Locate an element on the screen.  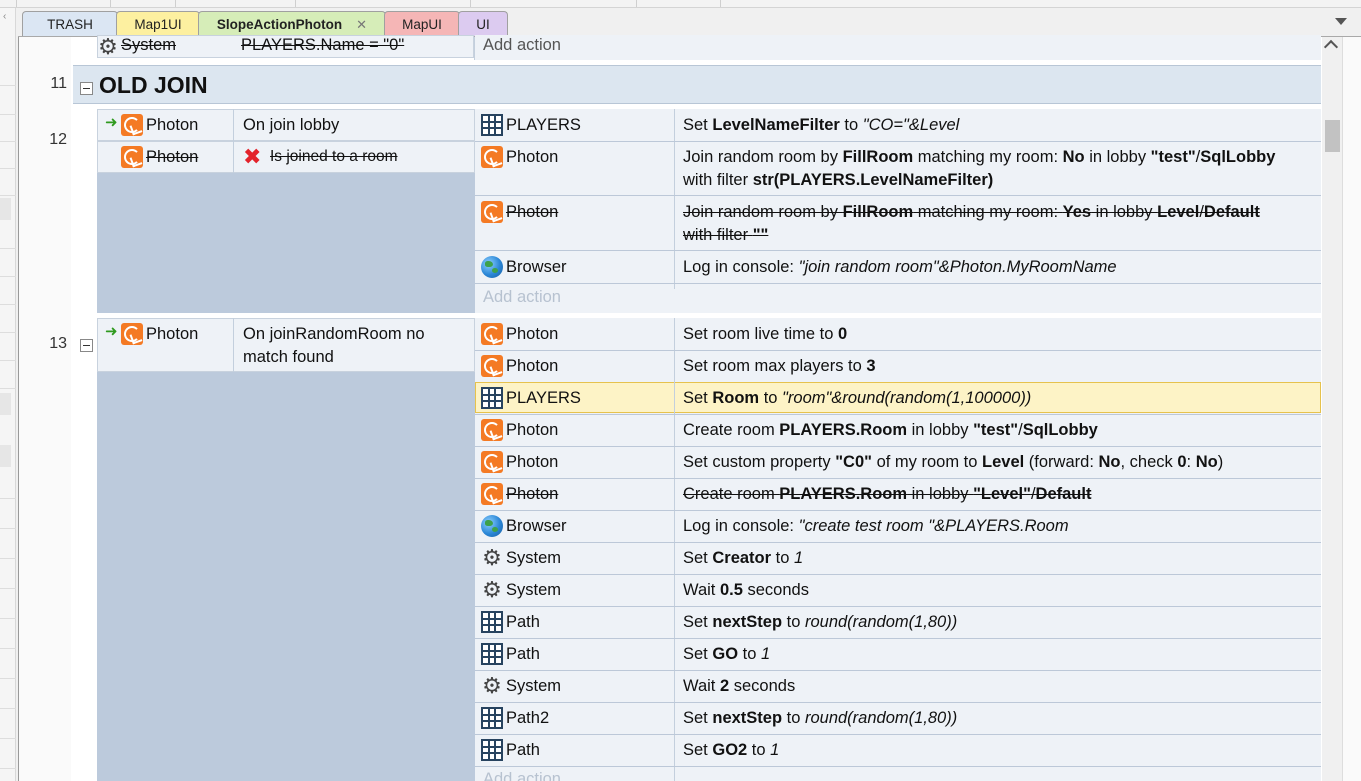
tab-mapui-label: MapUI is located at coordinates (422, 24).